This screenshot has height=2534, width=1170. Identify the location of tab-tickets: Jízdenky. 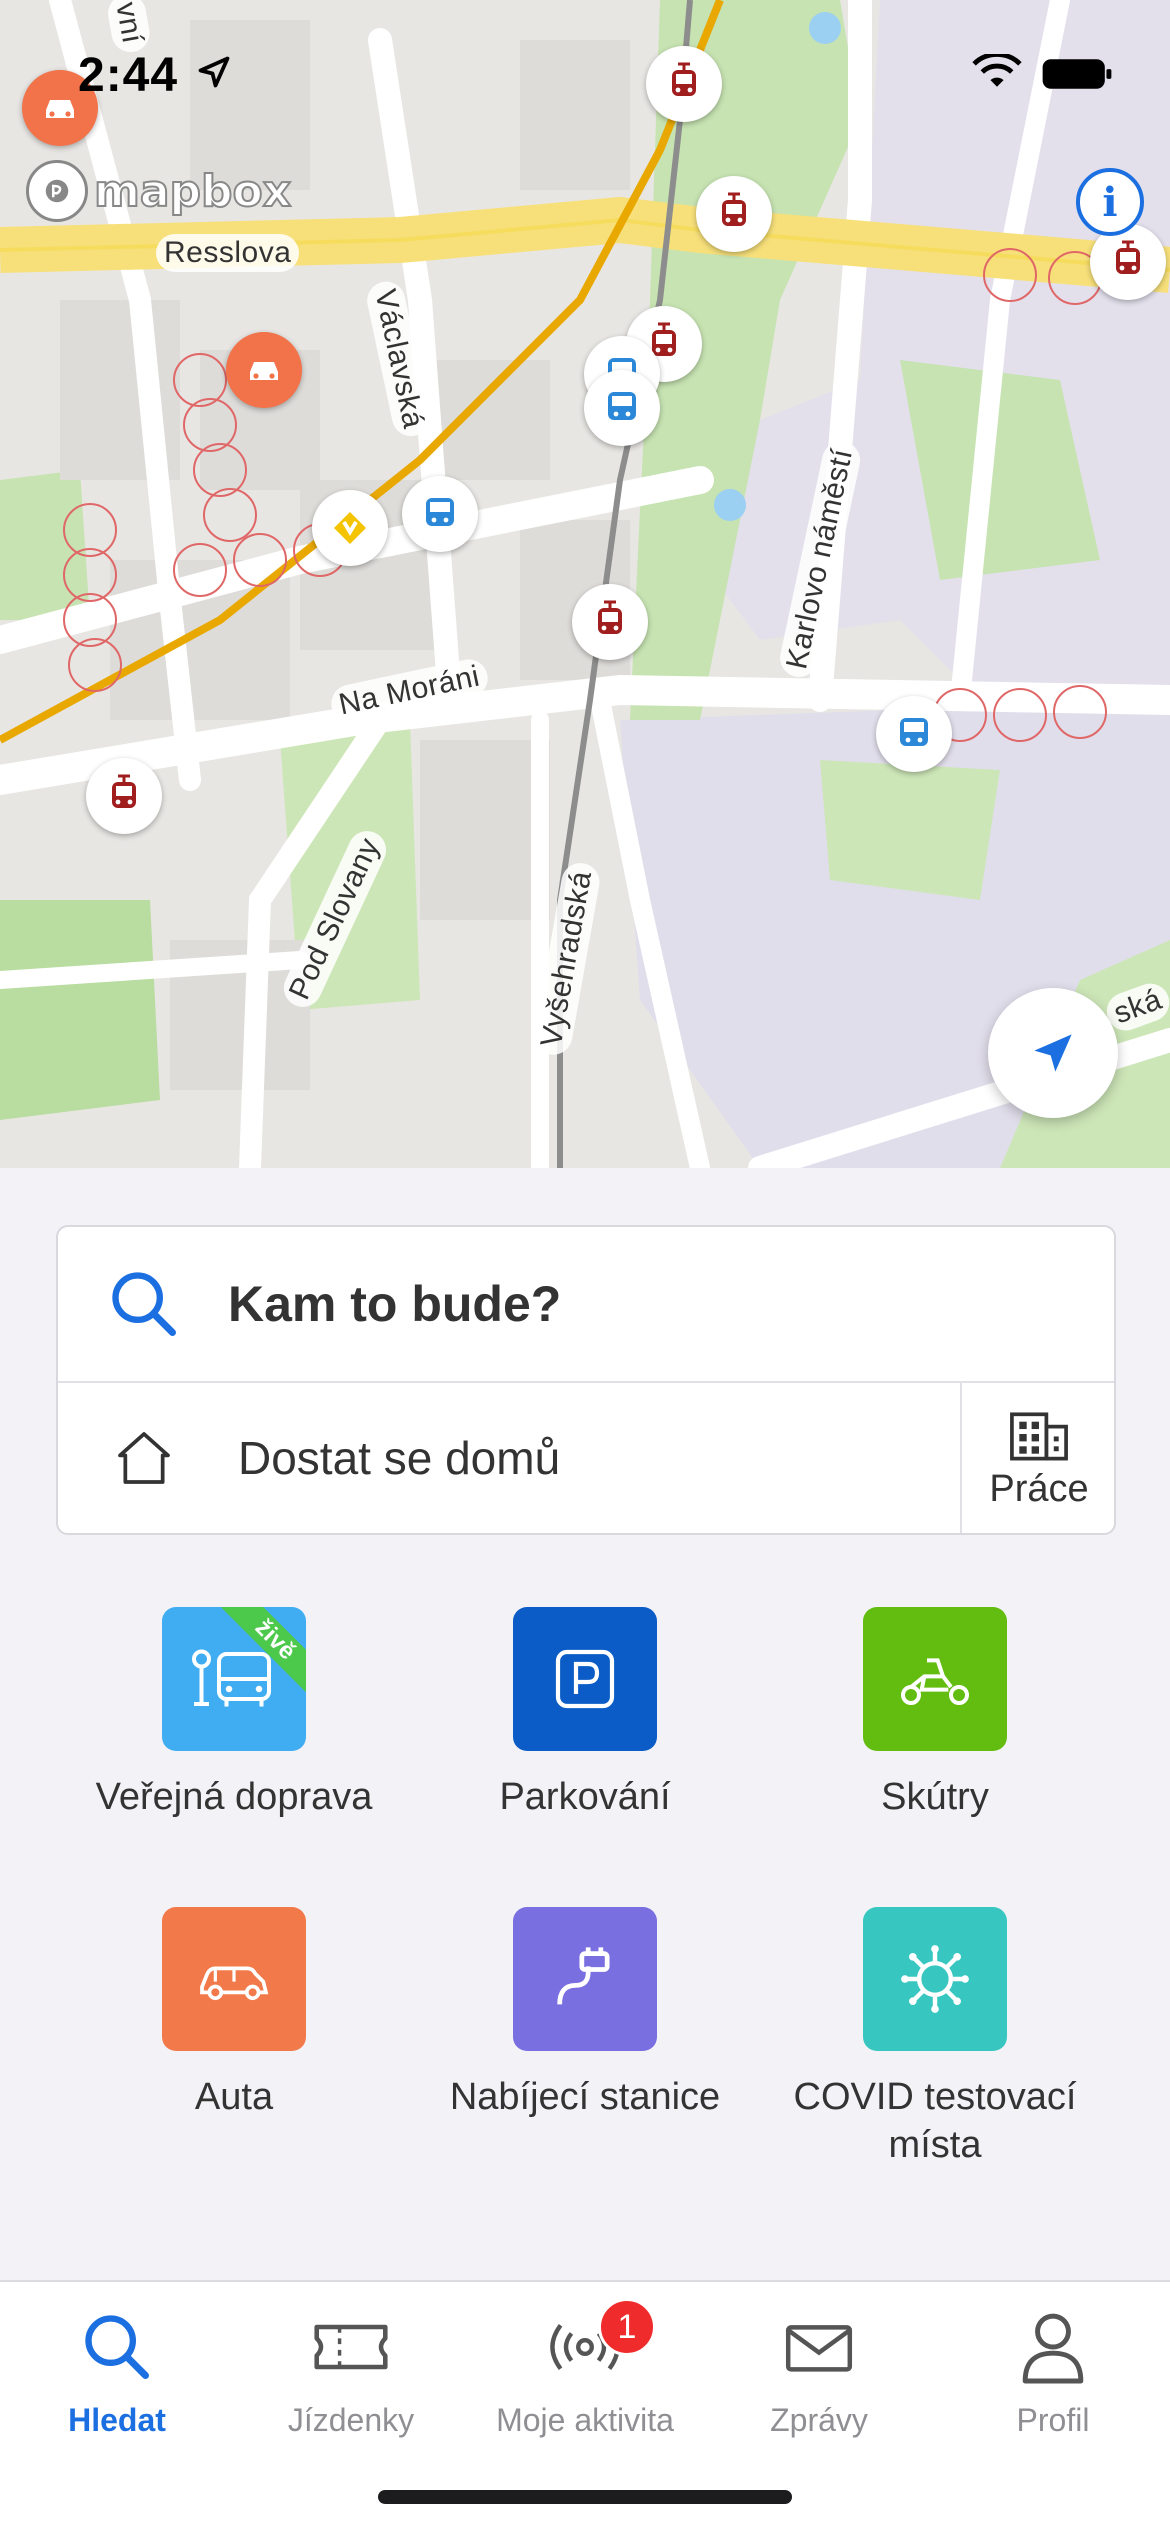
(351, 2372).